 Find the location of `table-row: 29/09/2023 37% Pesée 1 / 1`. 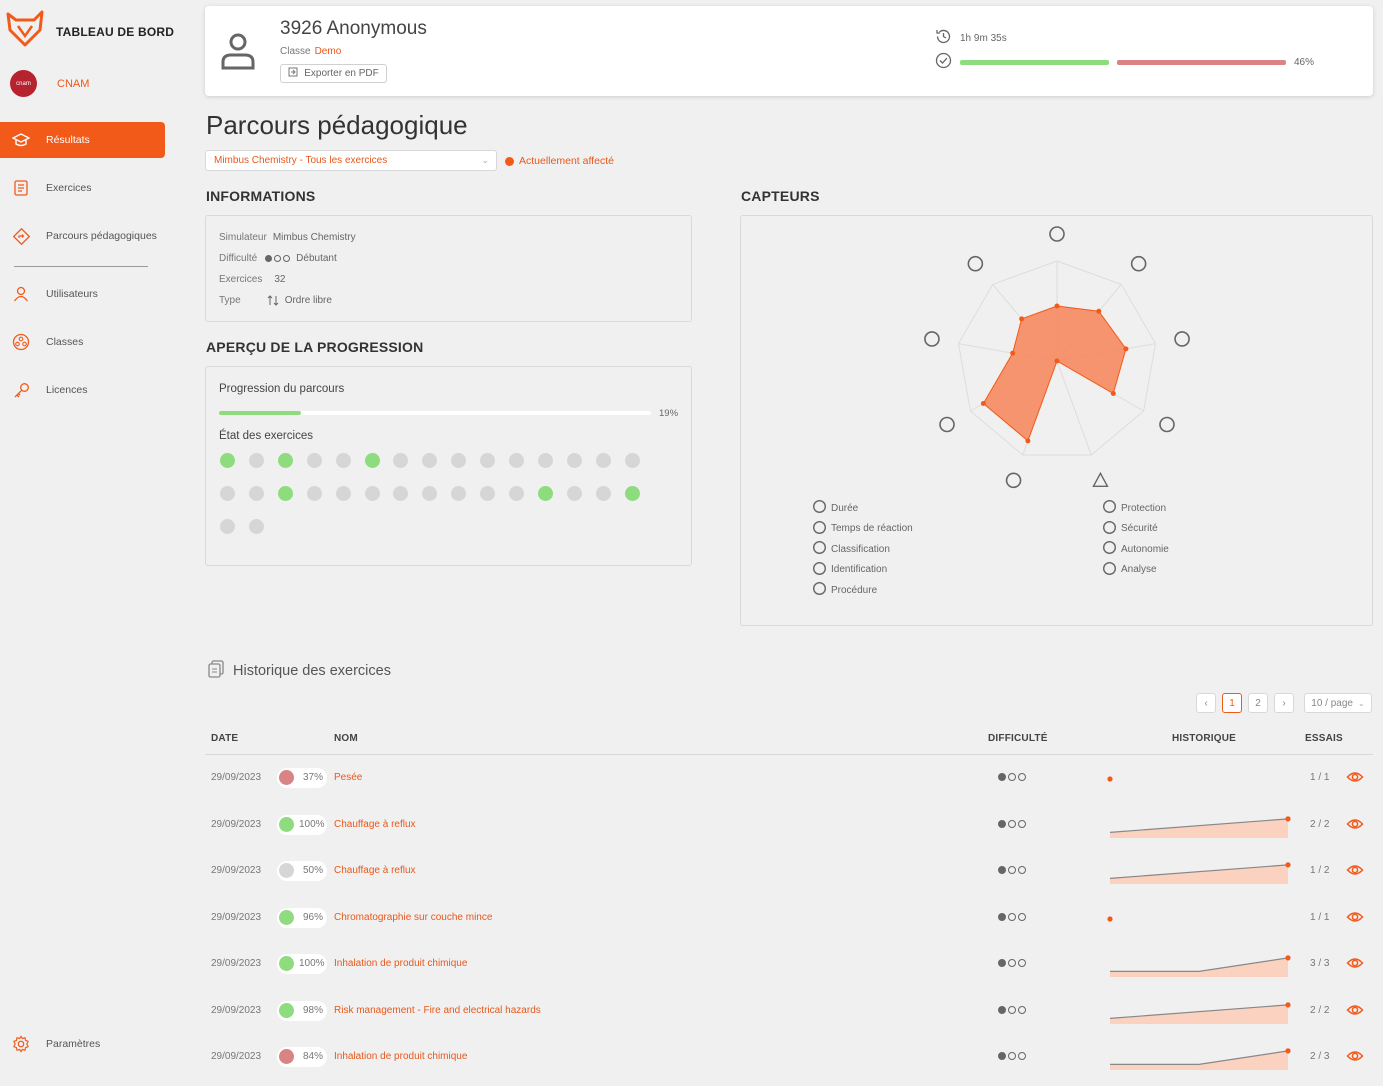

table-row: 29/09/2023 37% Pesée 1 / 1 is located at coordinates (789, 790).